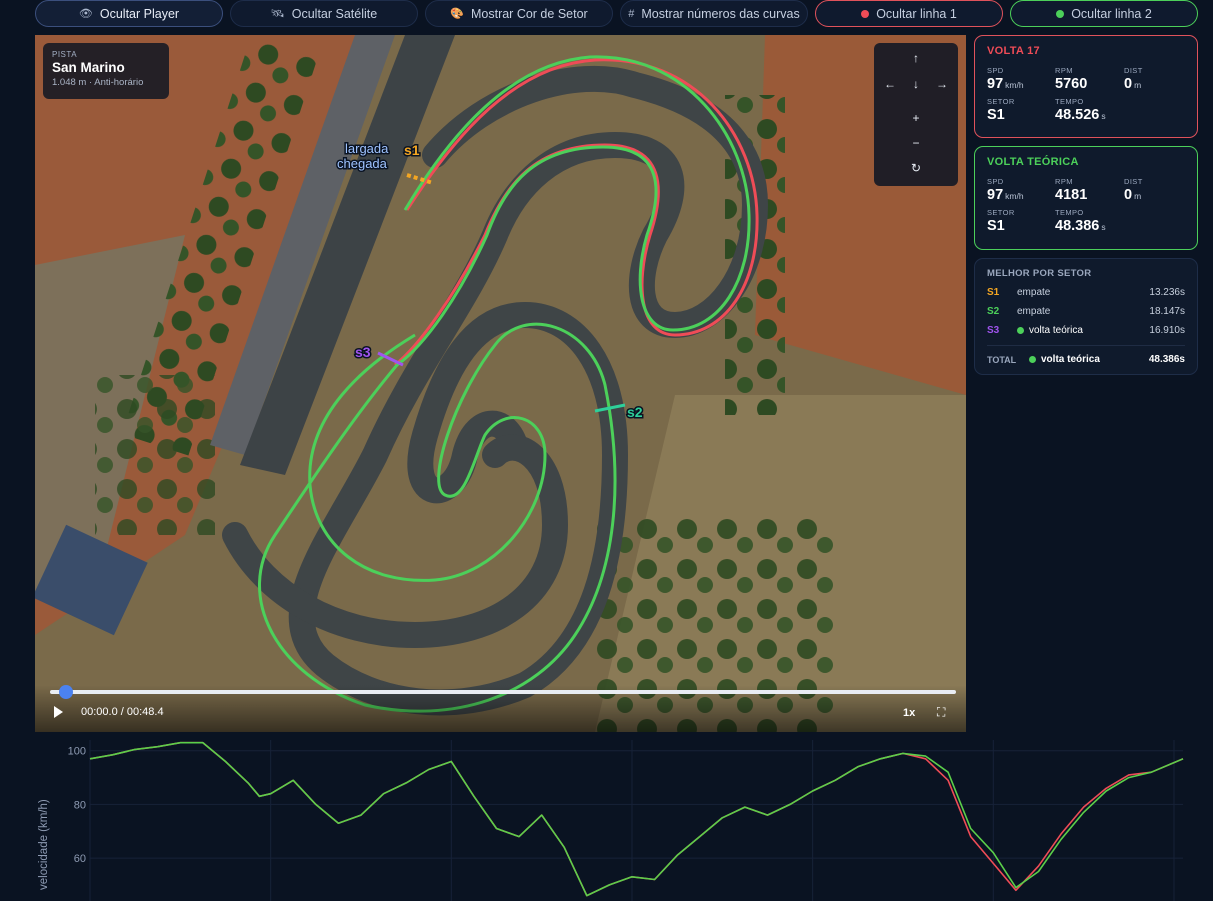 The image size is (1213, 901). What do you see at coordinates (1064, 181) in the screenshot?
I see `theo-rpm-label: RPM` at bounding box center [1064, 181].